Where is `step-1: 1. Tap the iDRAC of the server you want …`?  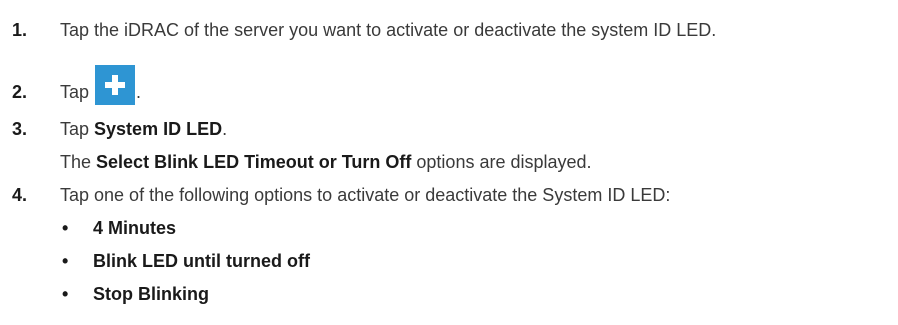
step-1: 1. Tap the iDRAC of the server you want … is located at coordinates (449, 30).